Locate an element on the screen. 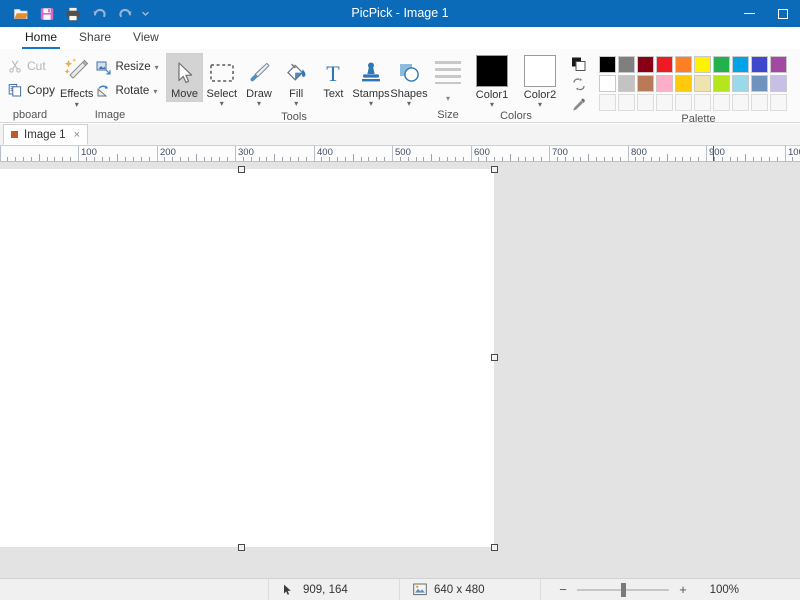 The width and height of the screenshot is (800, 600). colors-group-label: Colors is located at coordinates (516, 116).